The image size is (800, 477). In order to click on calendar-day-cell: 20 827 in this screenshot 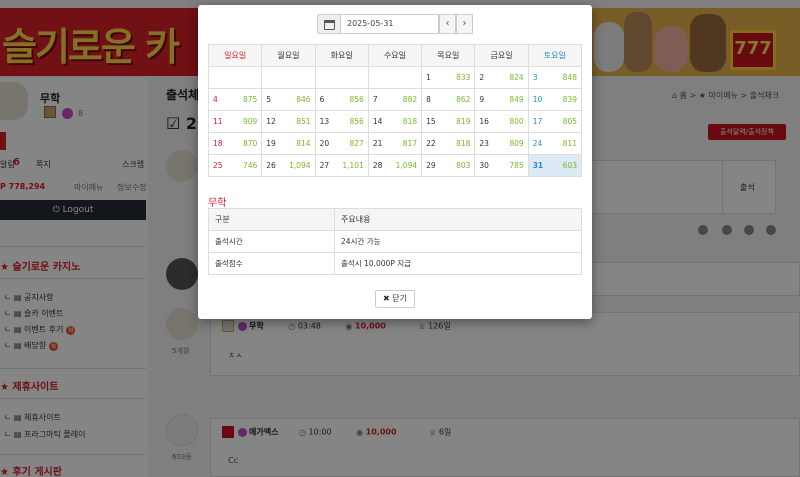, I will do `click(341, 143)`.